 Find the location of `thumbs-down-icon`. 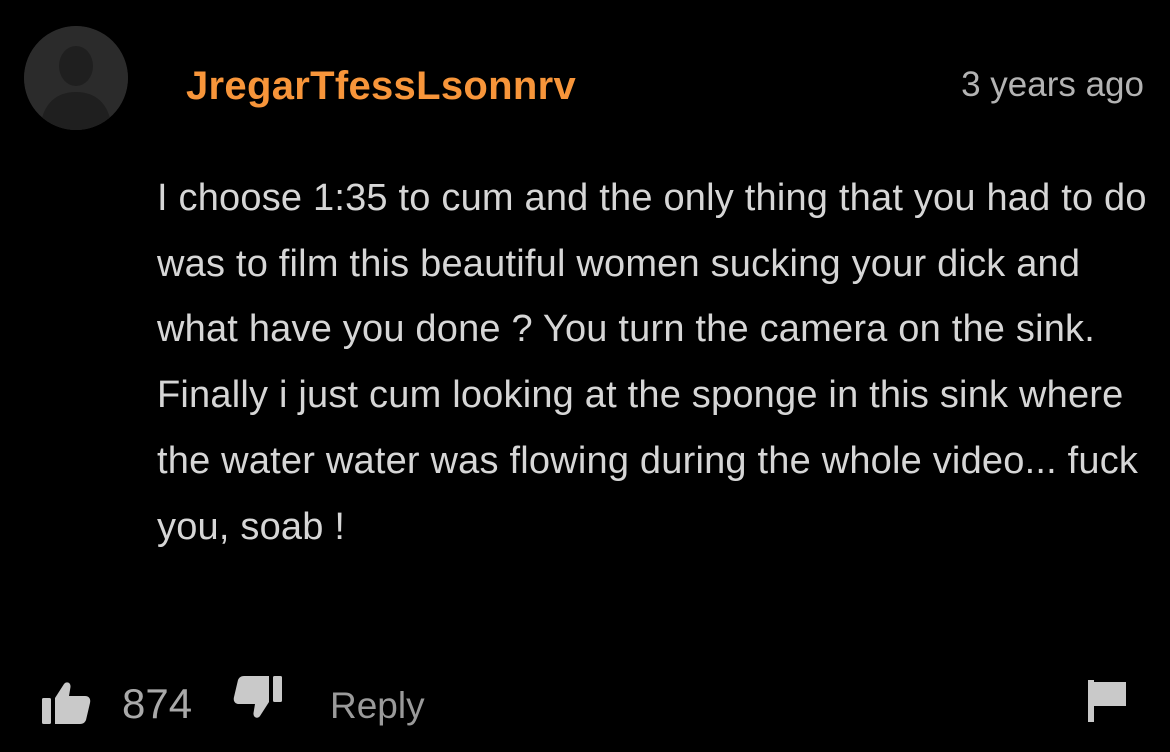

thumbs-down-icon is located at coordinates (257, 698).